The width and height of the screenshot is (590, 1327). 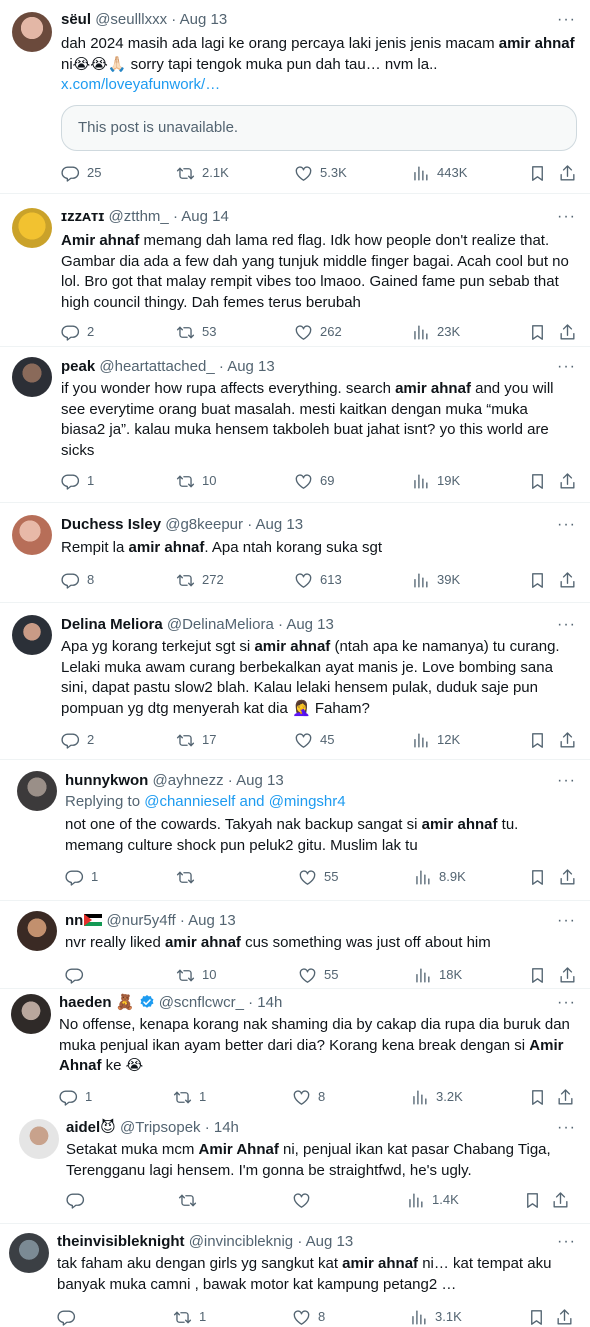 What do you see at coordinates (314, 740) in the screenshot?
I see `like-button: 45` at bounding box center [314, 740].